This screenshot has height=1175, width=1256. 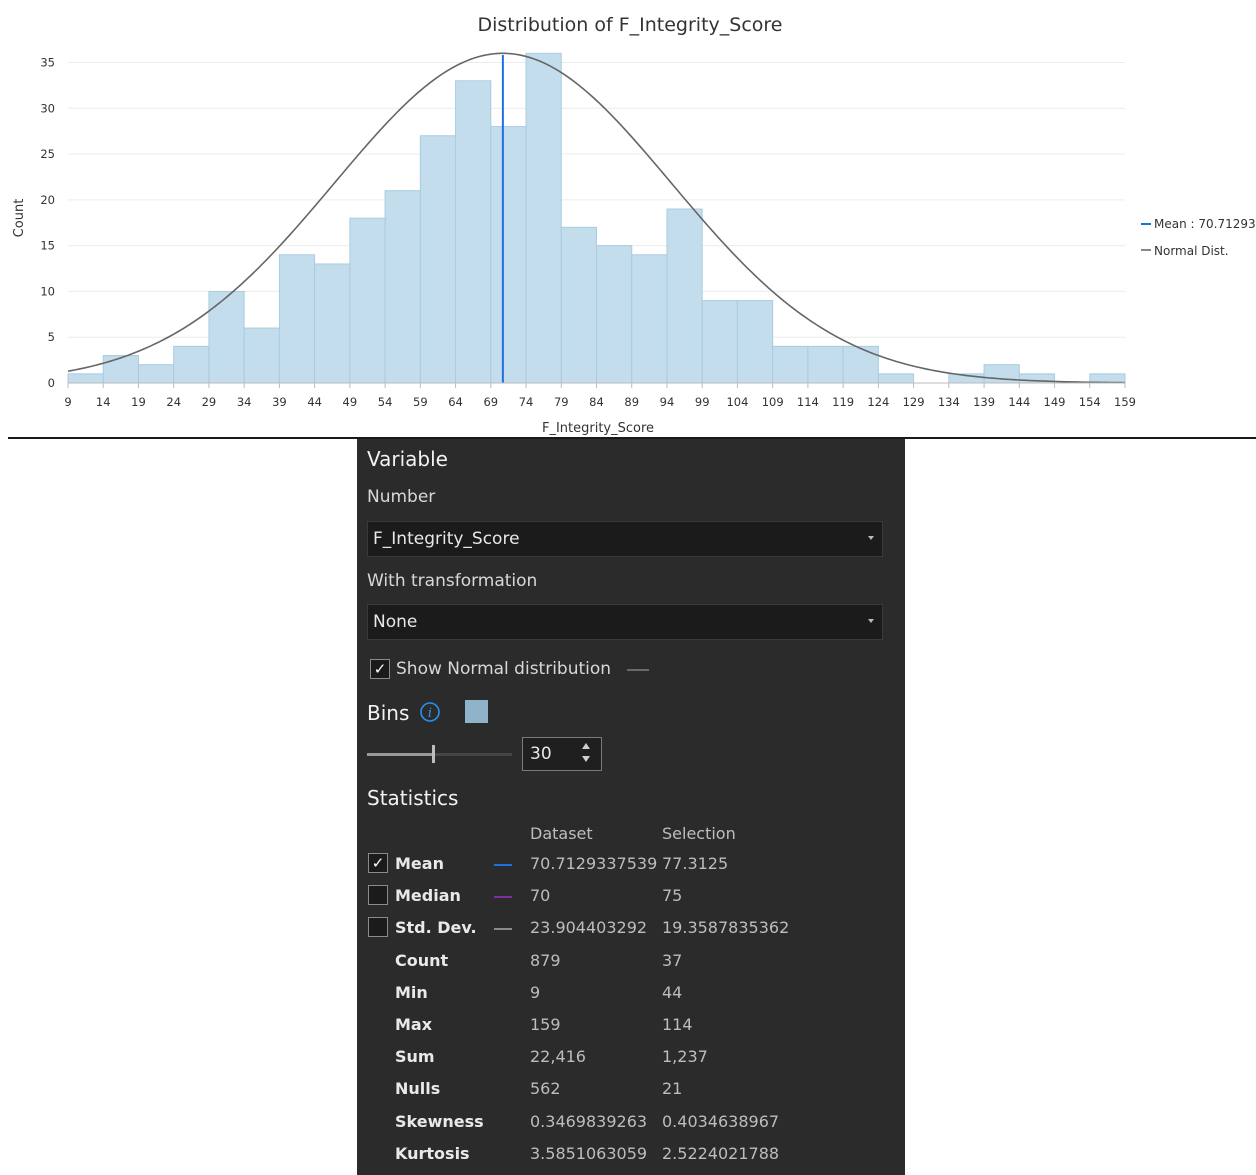 I want to click on x-tick-label: 149, so click(x=1055, y=402).